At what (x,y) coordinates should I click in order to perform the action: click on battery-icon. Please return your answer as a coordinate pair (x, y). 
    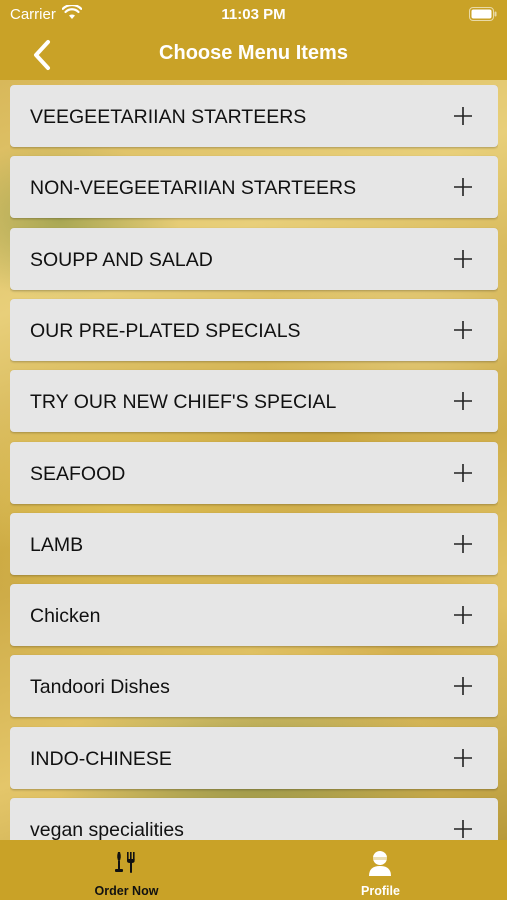
    Looking at the image, I should click on (483, 14).